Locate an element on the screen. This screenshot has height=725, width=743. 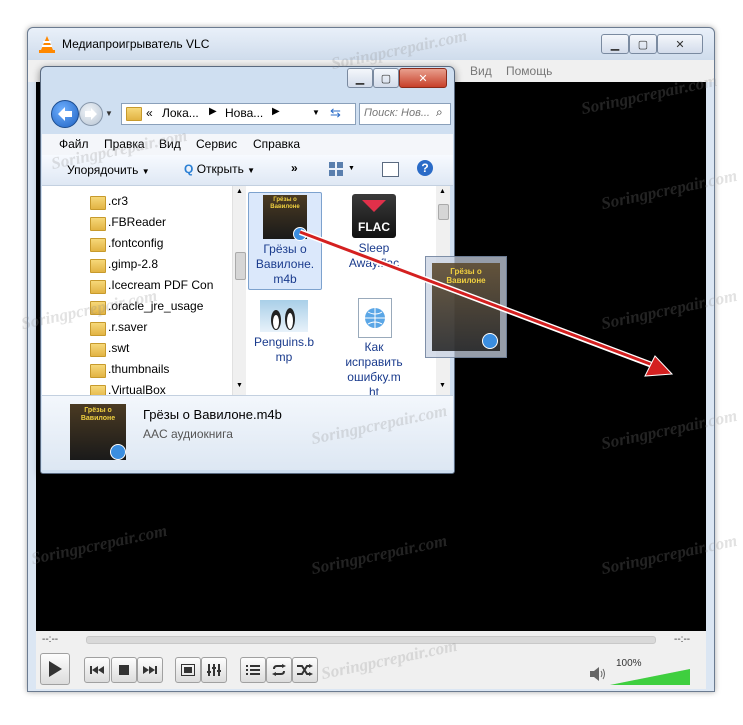
drag-arrow is located at coordinates (486, 303).